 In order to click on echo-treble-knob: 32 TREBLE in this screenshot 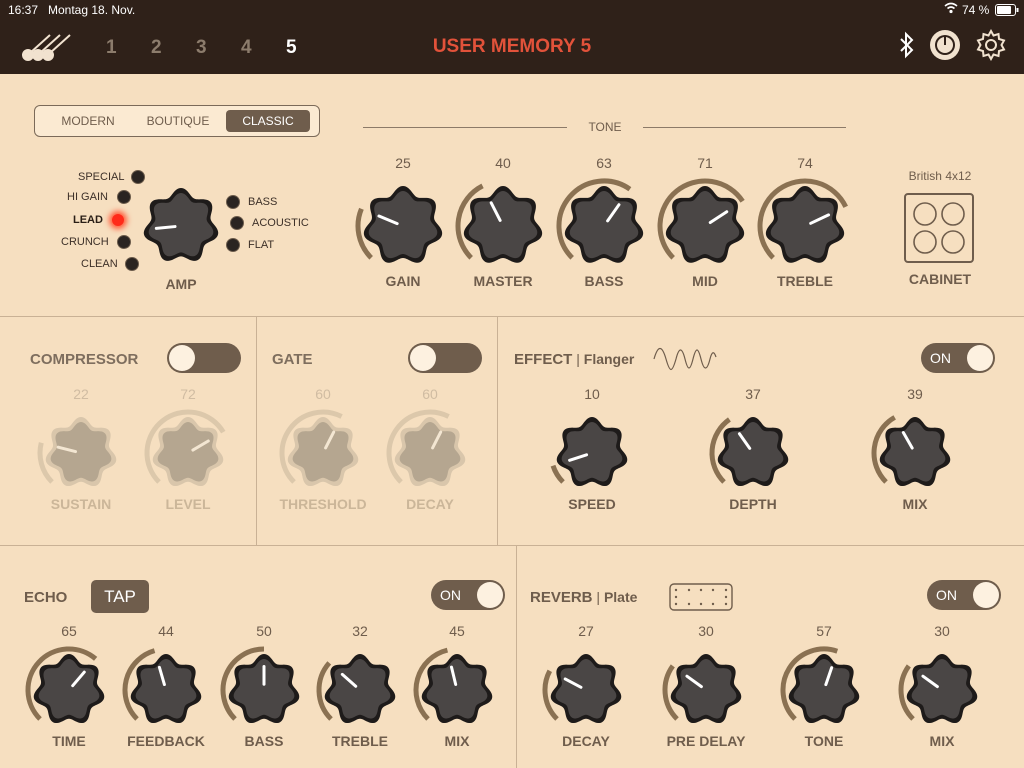, I will do `click(360, 686)`.